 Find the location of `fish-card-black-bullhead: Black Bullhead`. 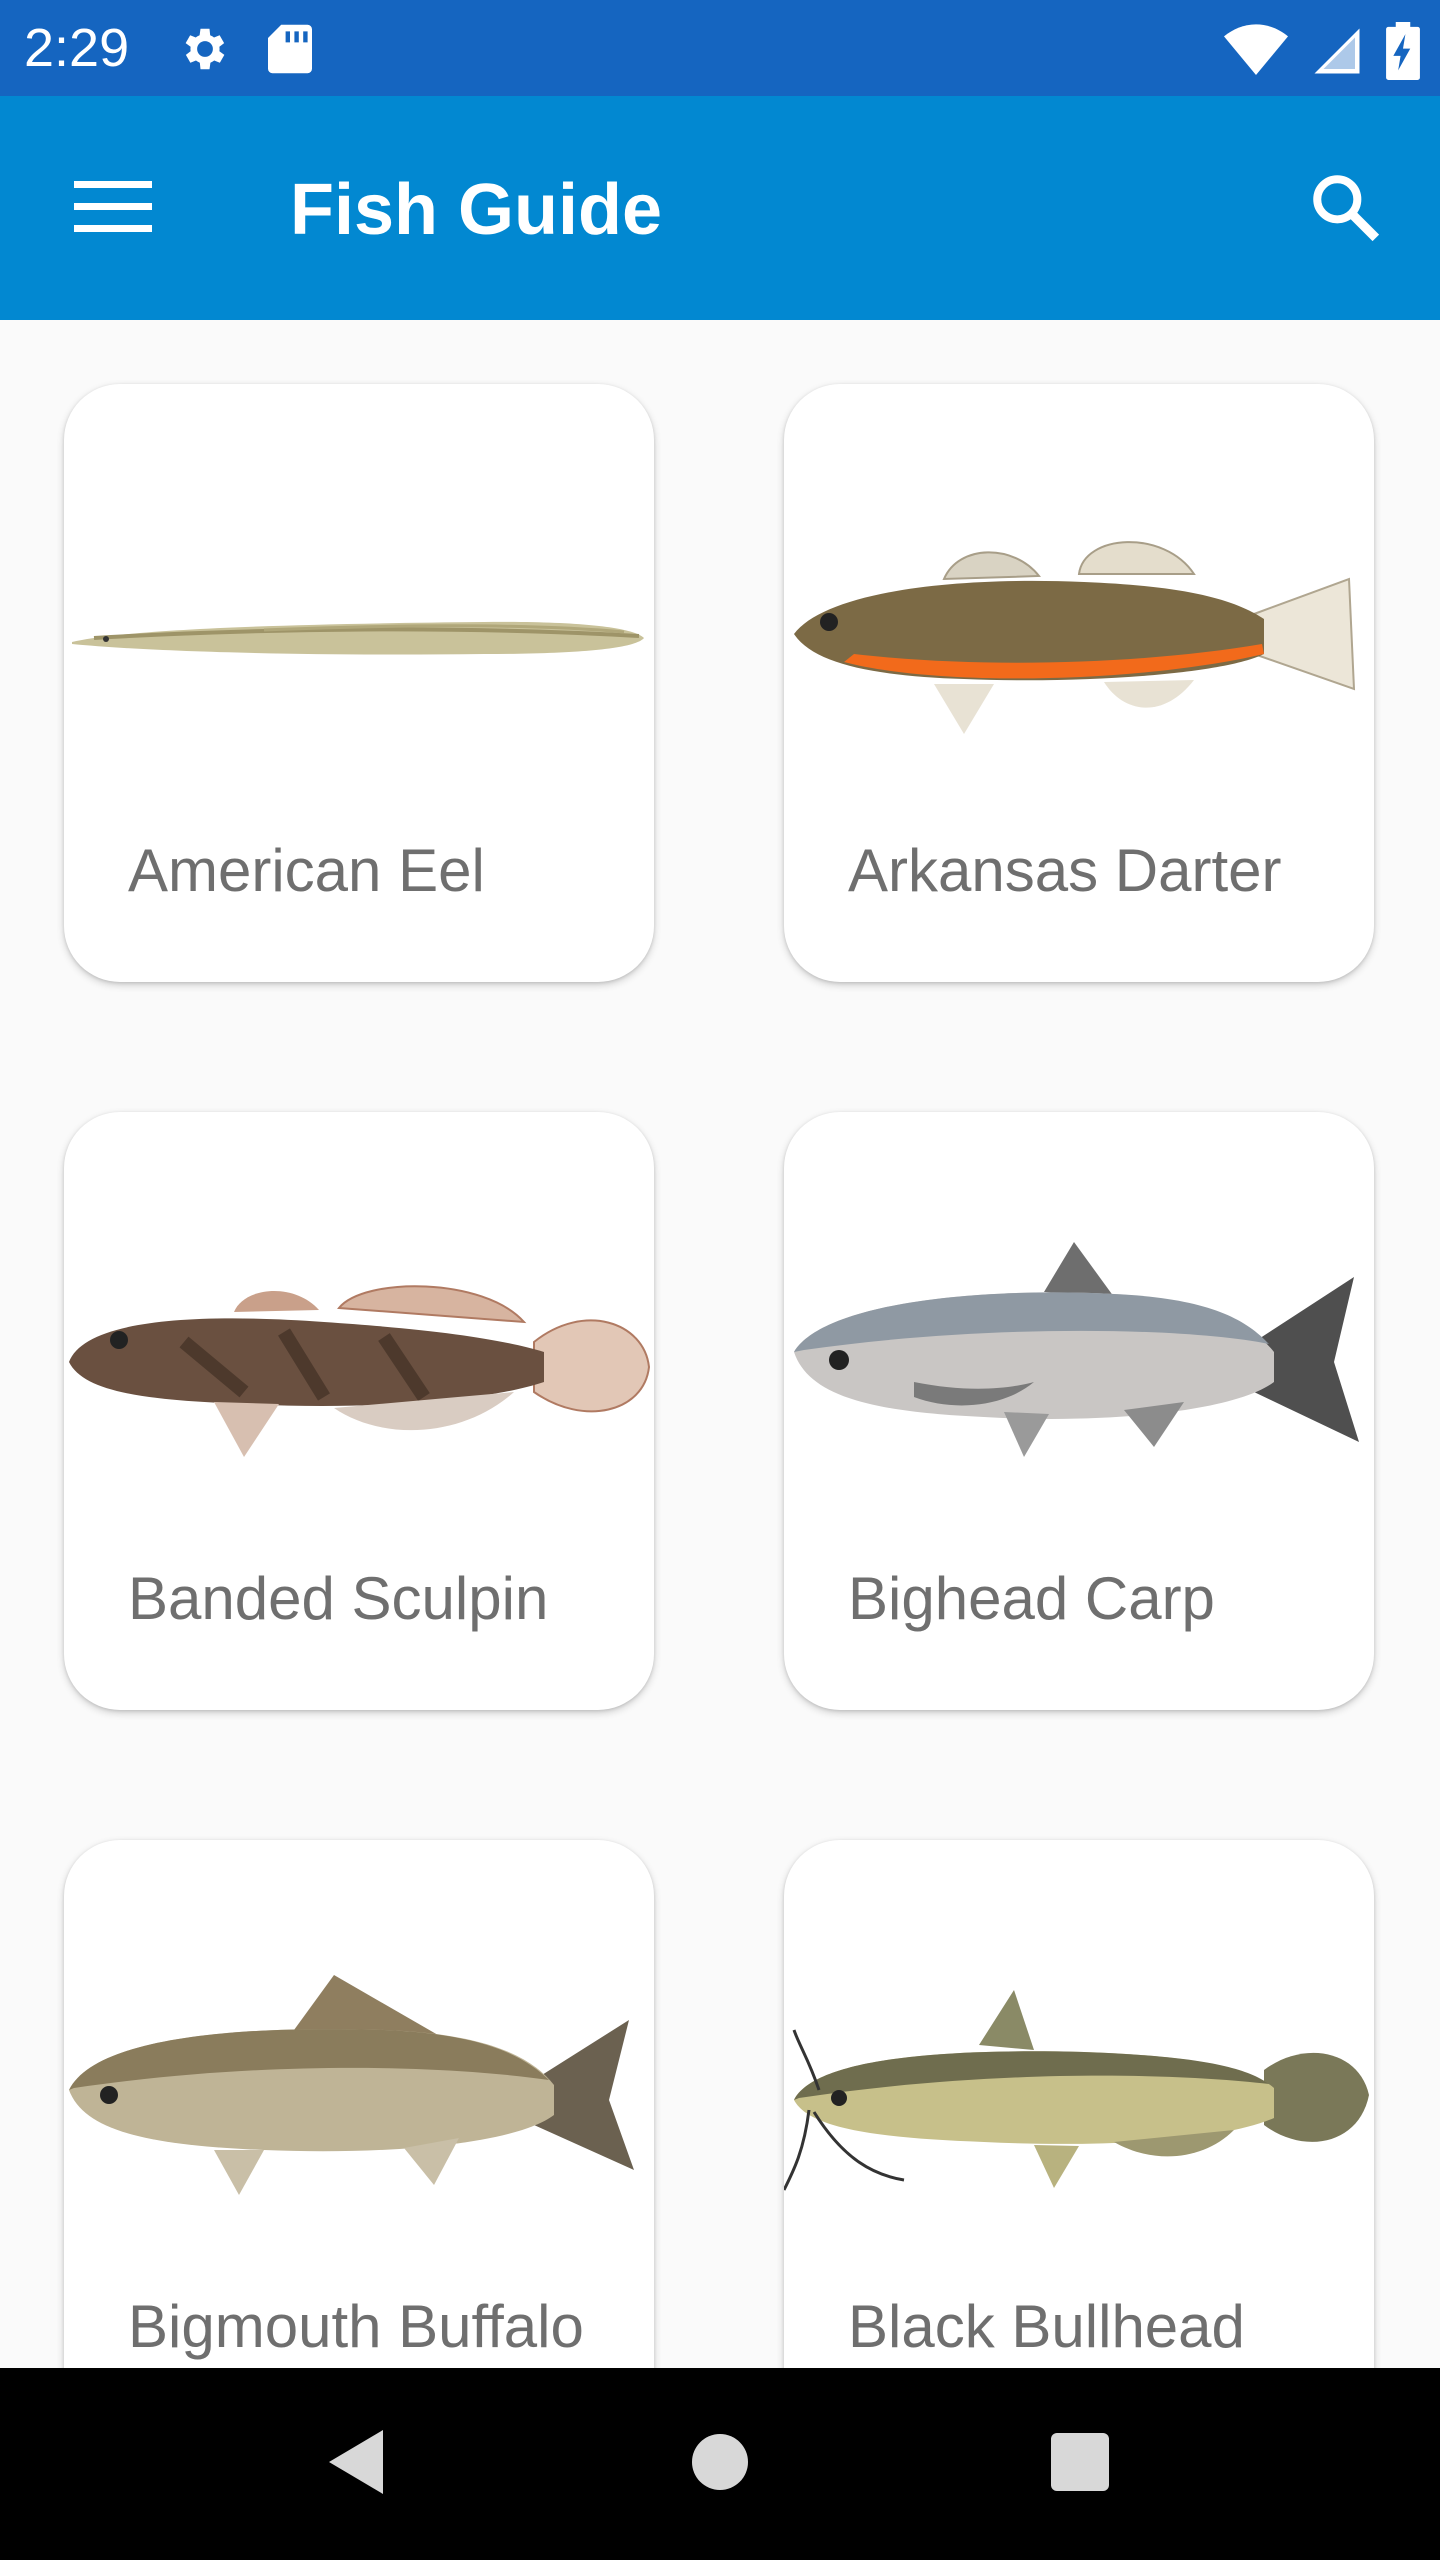

fish-card-black-bullhead: Black Bullhead is located at coordinates (1079, 2104).